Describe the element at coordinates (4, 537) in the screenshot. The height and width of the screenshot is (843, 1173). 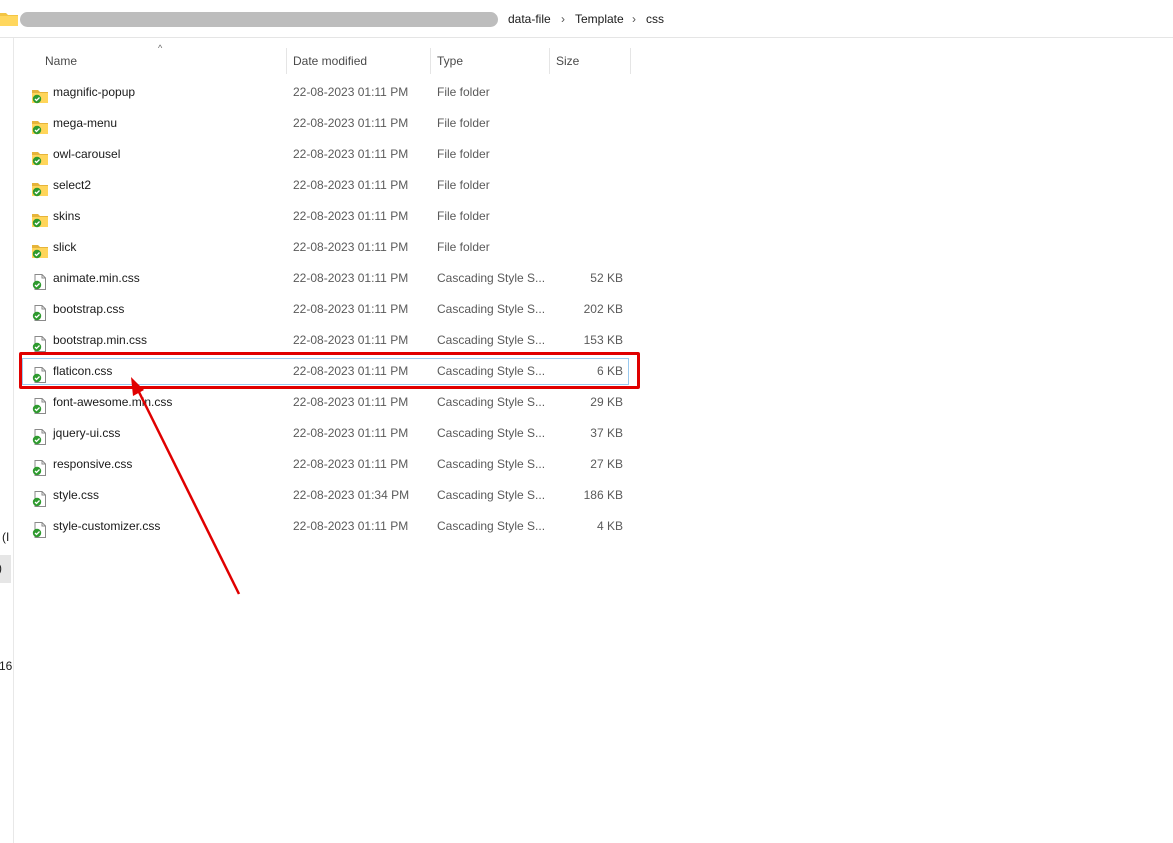
I see `nav-fragment: l (I` at that location.